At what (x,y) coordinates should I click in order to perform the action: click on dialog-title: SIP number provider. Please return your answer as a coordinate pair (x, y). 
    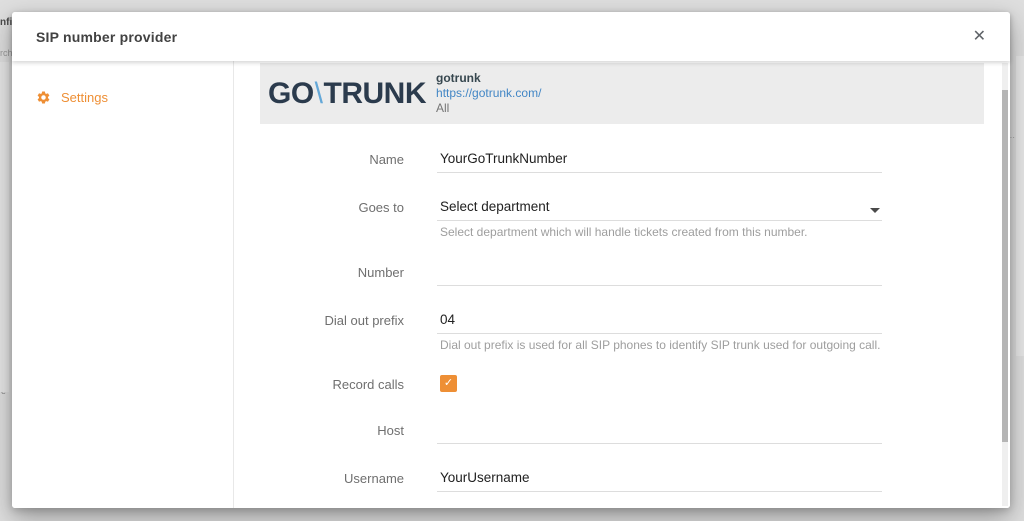
    Looking at the image, I should click on (107, 36).